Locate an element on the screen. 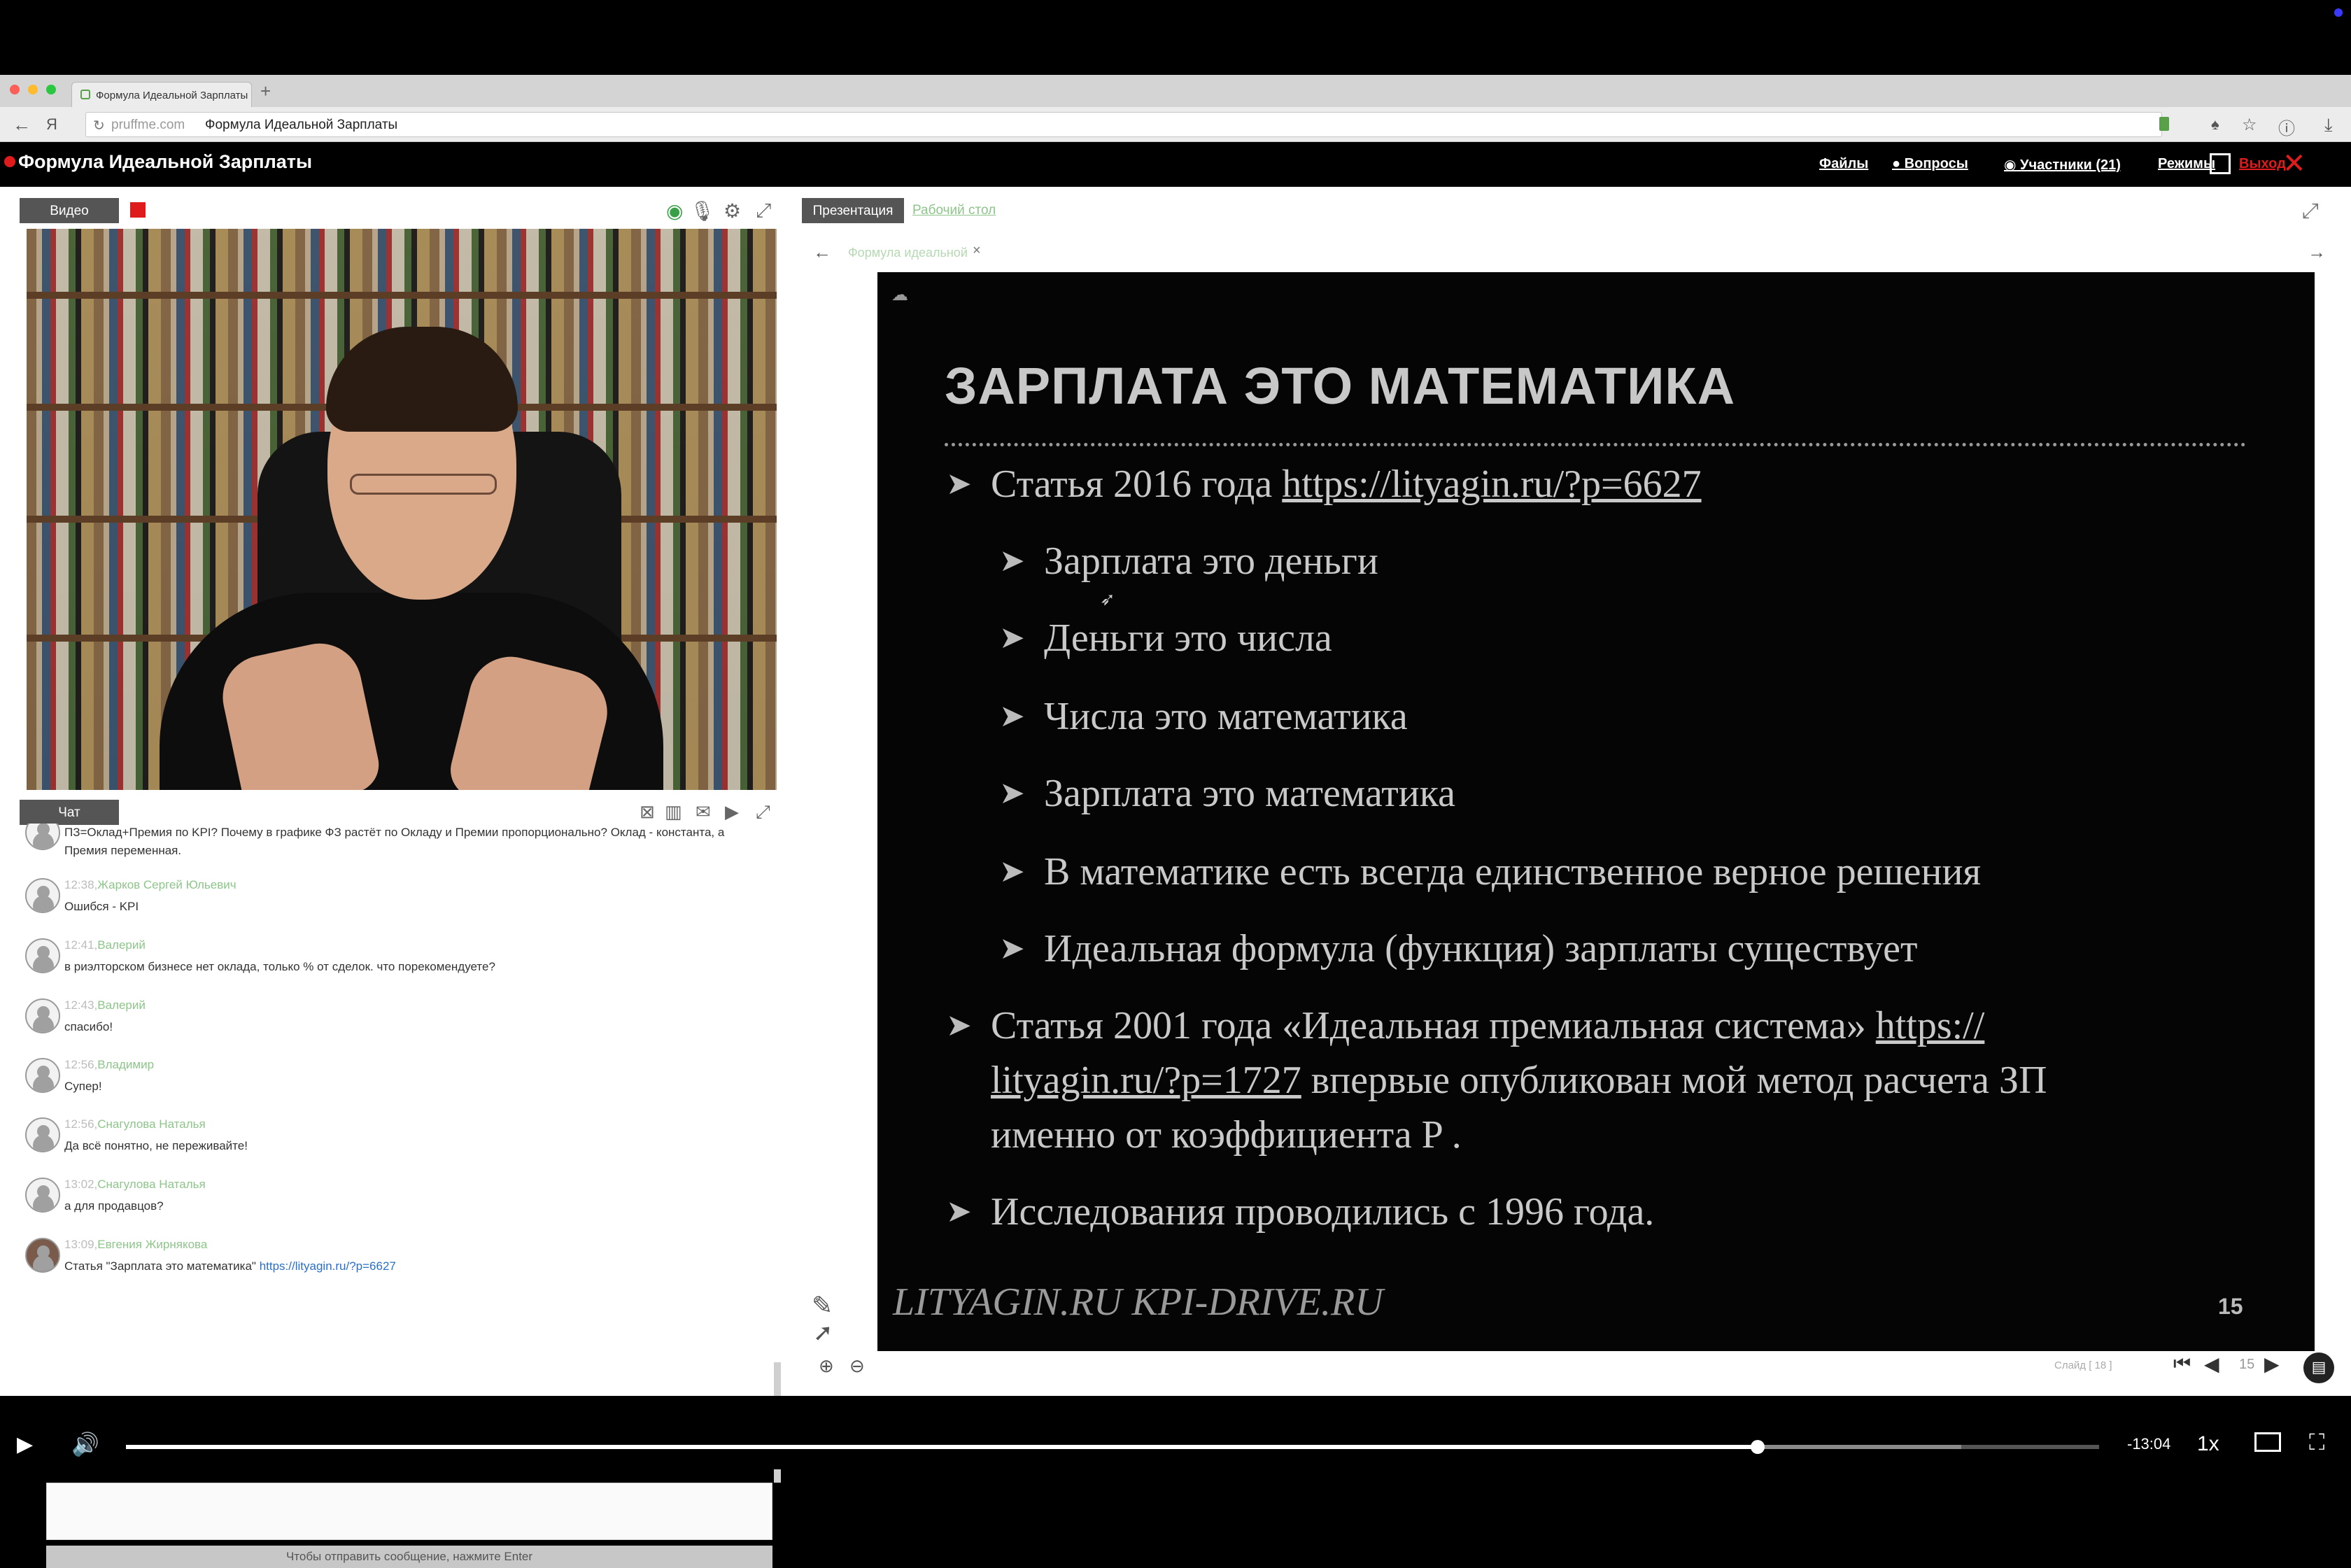  chat-message-meta: 12:38,Жарков Сергей Юльевич is located at coordinates (150, 885).